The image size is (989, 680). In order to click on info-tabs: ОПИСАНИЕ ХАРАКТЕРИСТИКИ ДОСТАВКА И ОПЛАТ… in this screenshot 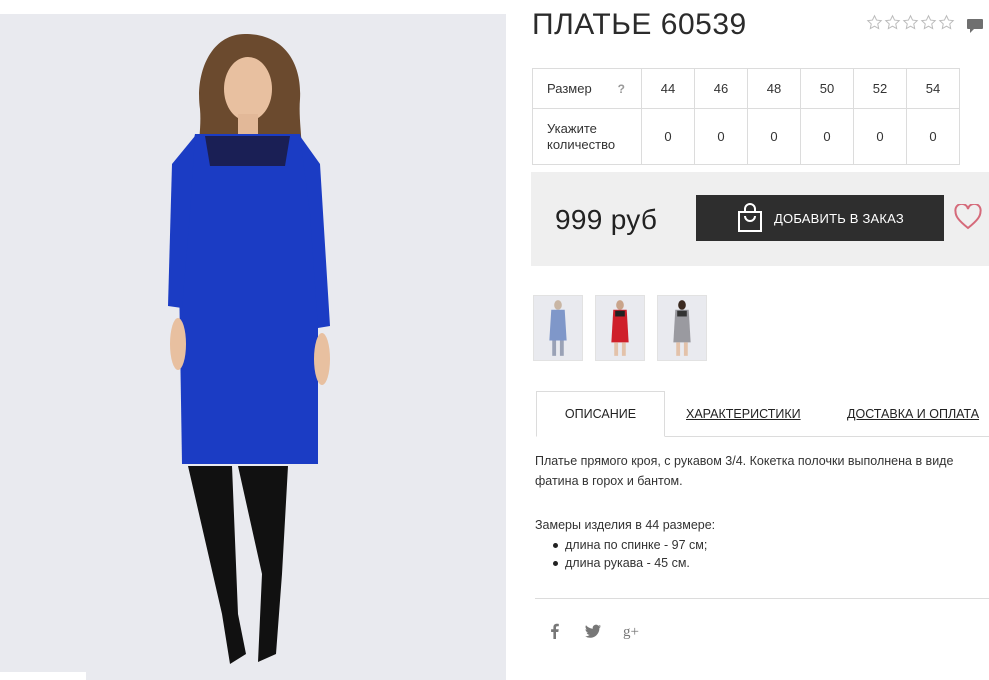, I will do `click(762, 414)`.